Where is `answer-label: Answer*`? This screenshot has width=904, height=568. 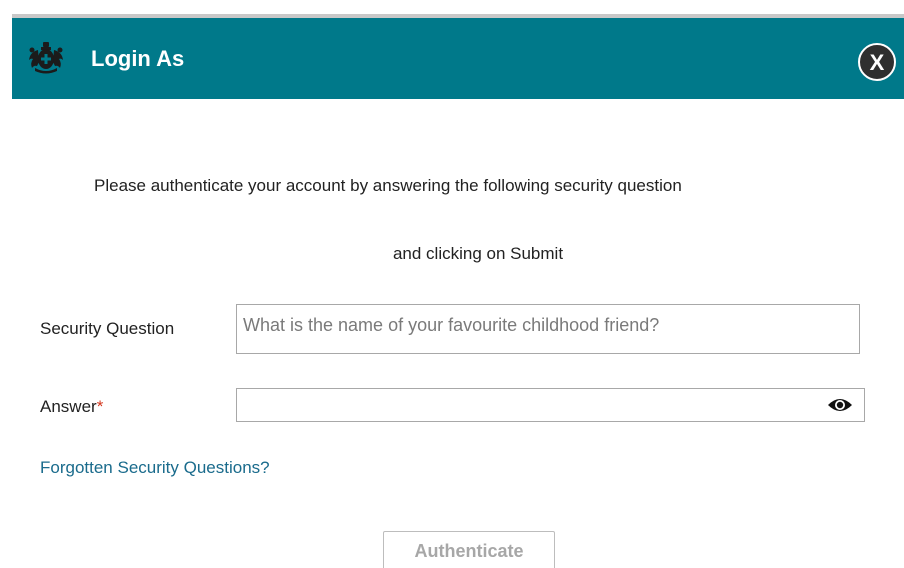
answer-label: Answer* is located at coordinates (71, 407).